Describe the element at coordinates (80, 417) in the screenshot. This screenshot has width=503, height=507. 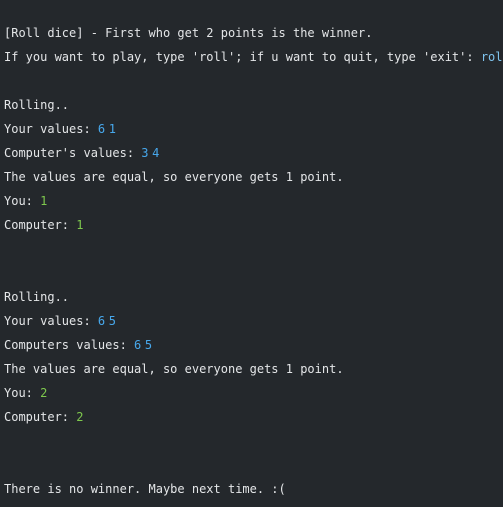
I see `computer-score: 2` at that location.